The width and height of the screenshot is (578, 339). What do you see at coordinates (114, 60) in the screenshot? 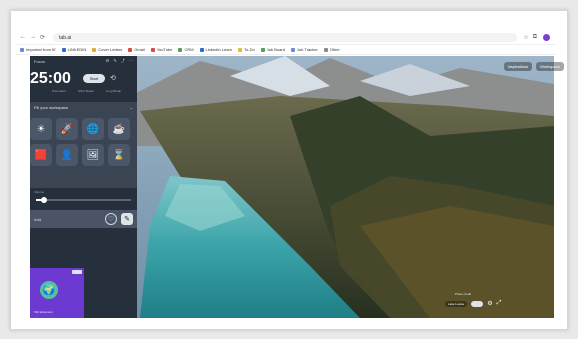
I see `edit-icon: ✎` at bounding box center [114, 60].